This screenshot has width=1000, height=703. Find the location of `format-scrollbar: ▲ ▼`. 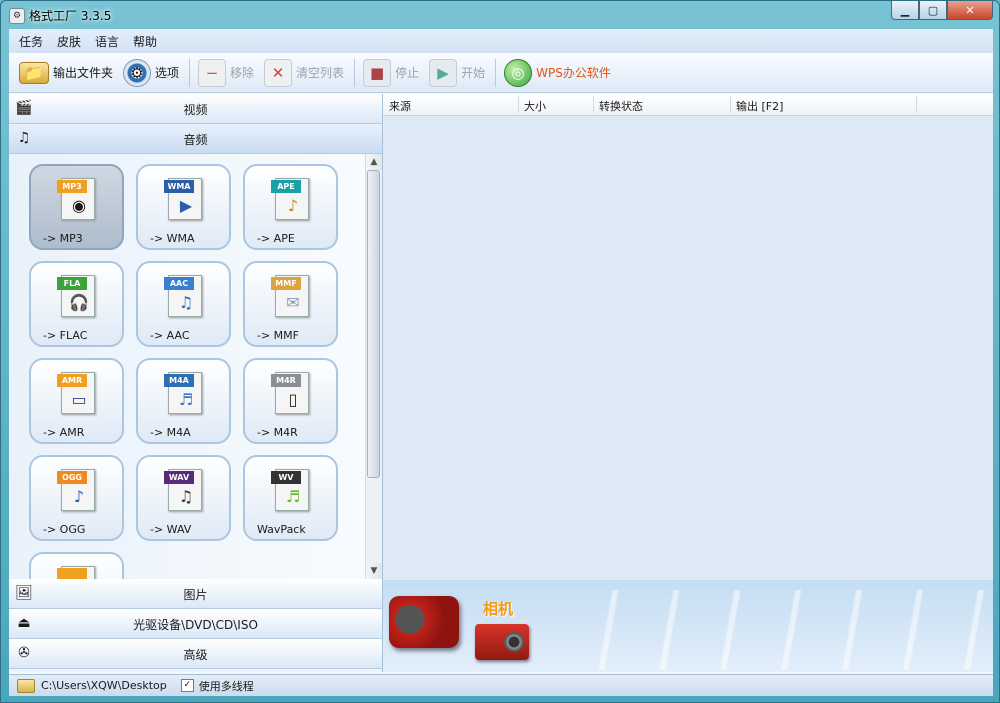

format-scrollbar: ▲ ▼ is located at coordinates (373, 366).